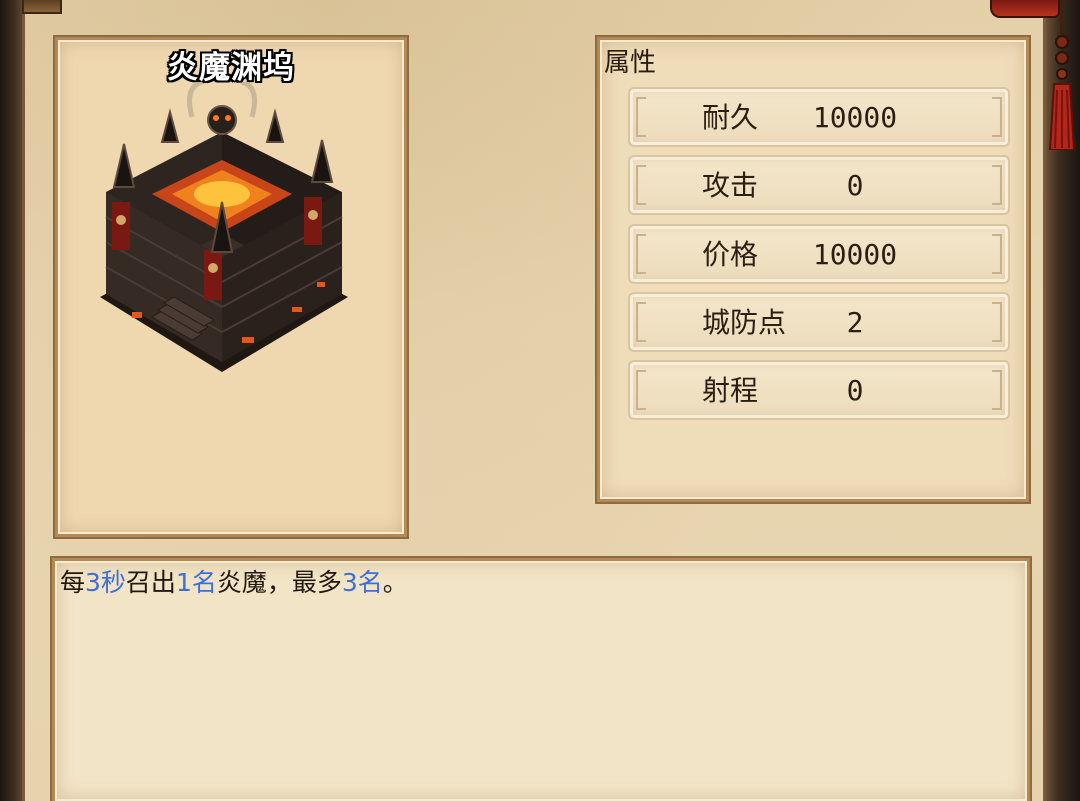 Image resolution: width=1080 pixels, height=801 pixels. I want to click on desc-part: 召出, so click(150, 582).